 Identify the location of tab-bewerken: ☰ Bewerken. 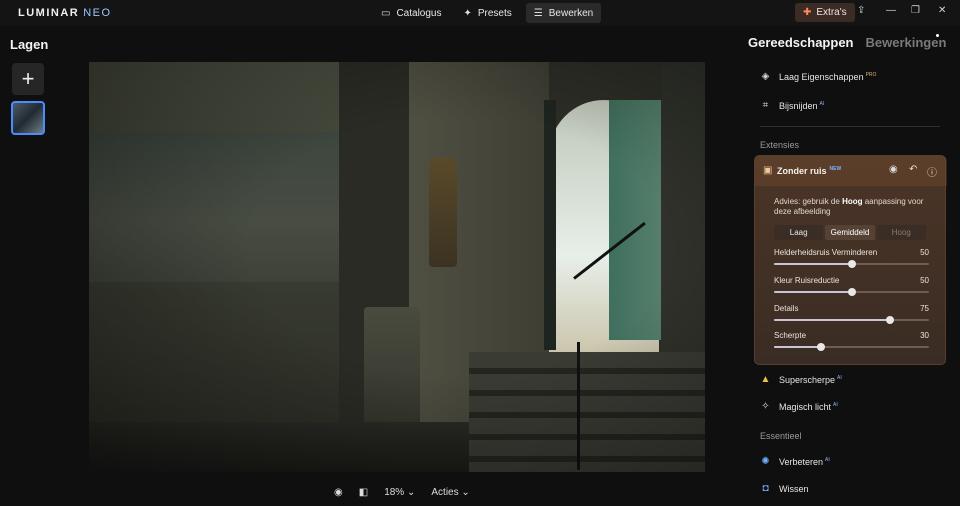
(563, 13).